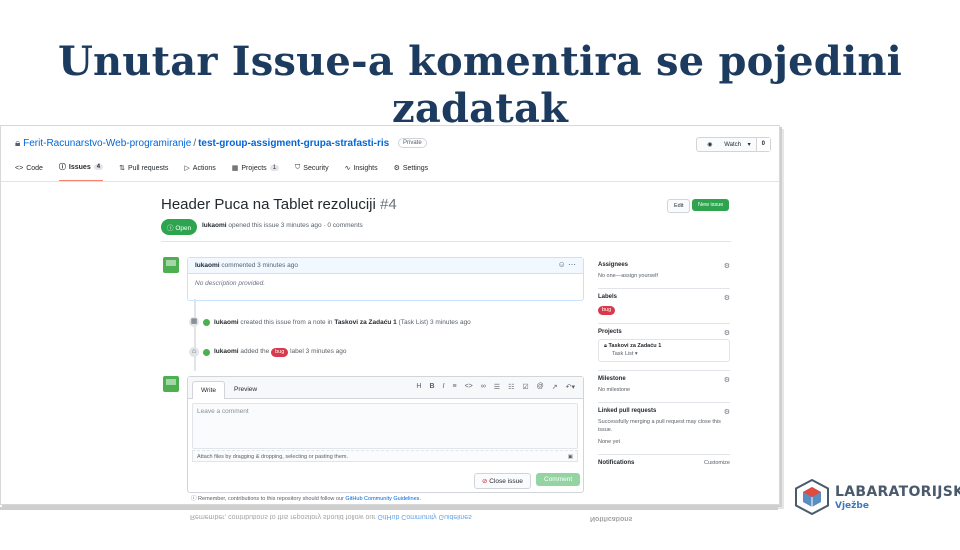 The image size is (960, 550). What do you see at coordinates (385, 266) in the screenshot?
I see `comment-header: lukaomi commented 3 minutes ago ☺ ⋯` at bounding box center [385, 266].